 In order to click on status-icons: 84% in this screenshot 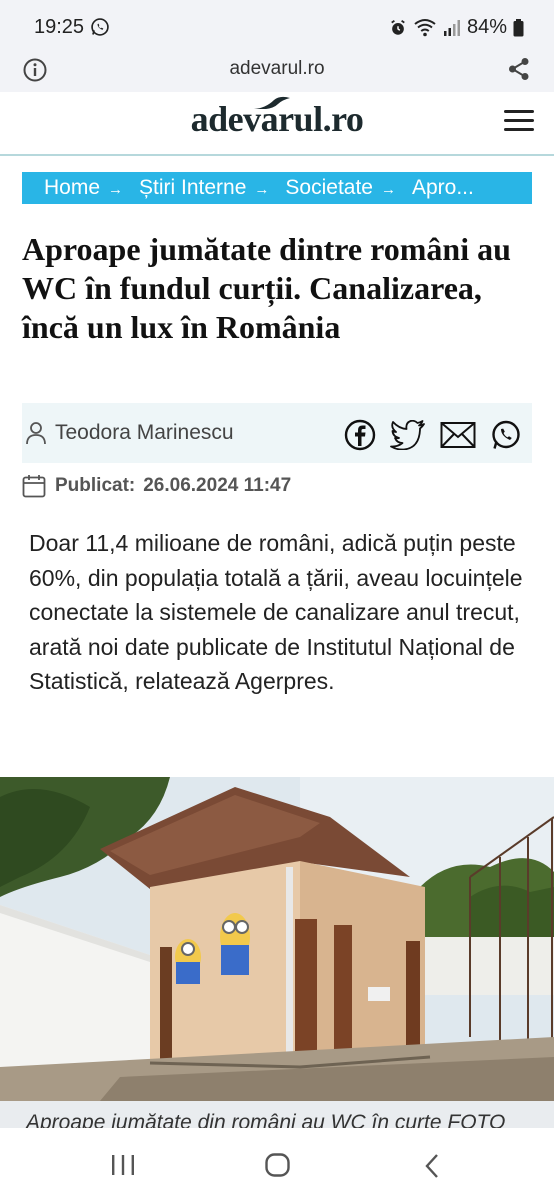, I will do `click(456, 27)`.